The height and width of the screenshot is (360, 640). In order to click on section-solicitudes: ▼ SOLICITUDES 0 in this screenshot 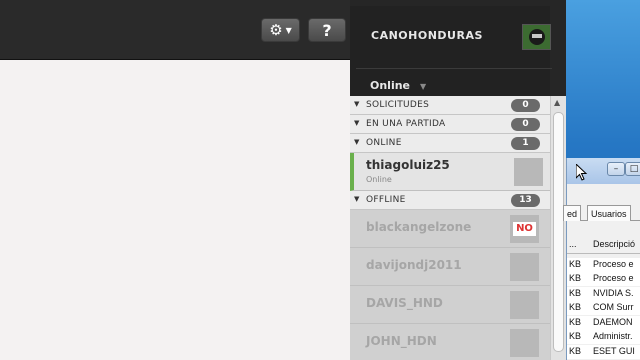, I will do `click(450, 105)`.